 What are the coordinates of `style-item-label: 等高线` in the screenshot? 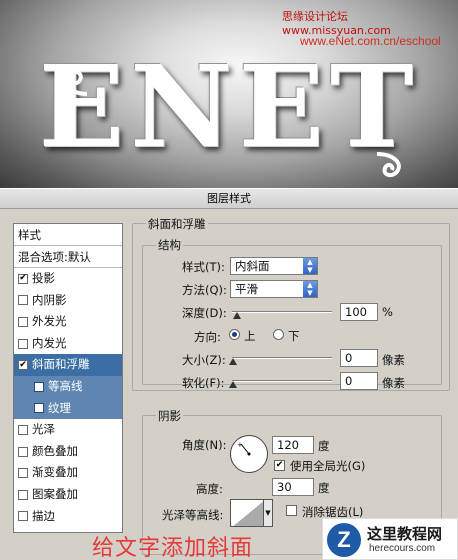 It's located at (65, 385).